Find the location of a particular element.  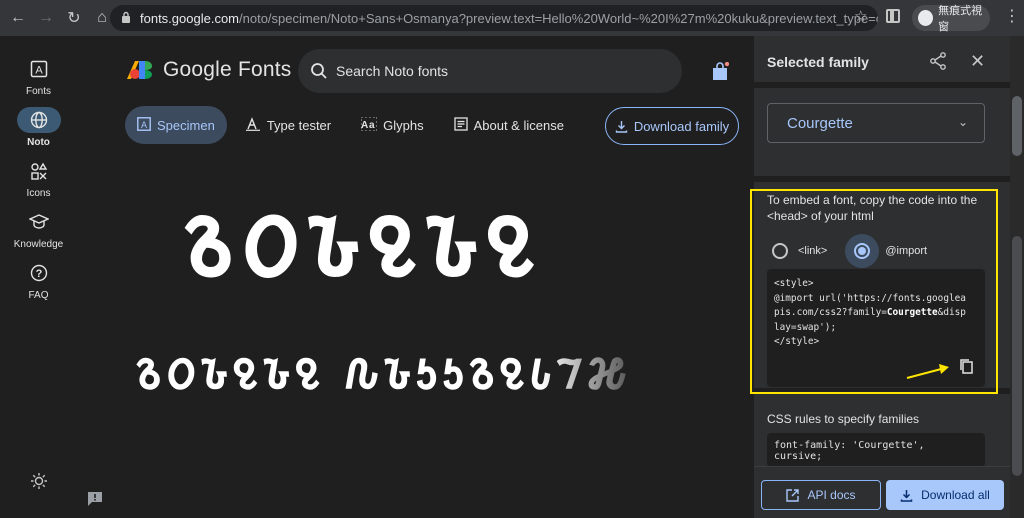

annotation-highlight-box is located at coordinates (874, 291).